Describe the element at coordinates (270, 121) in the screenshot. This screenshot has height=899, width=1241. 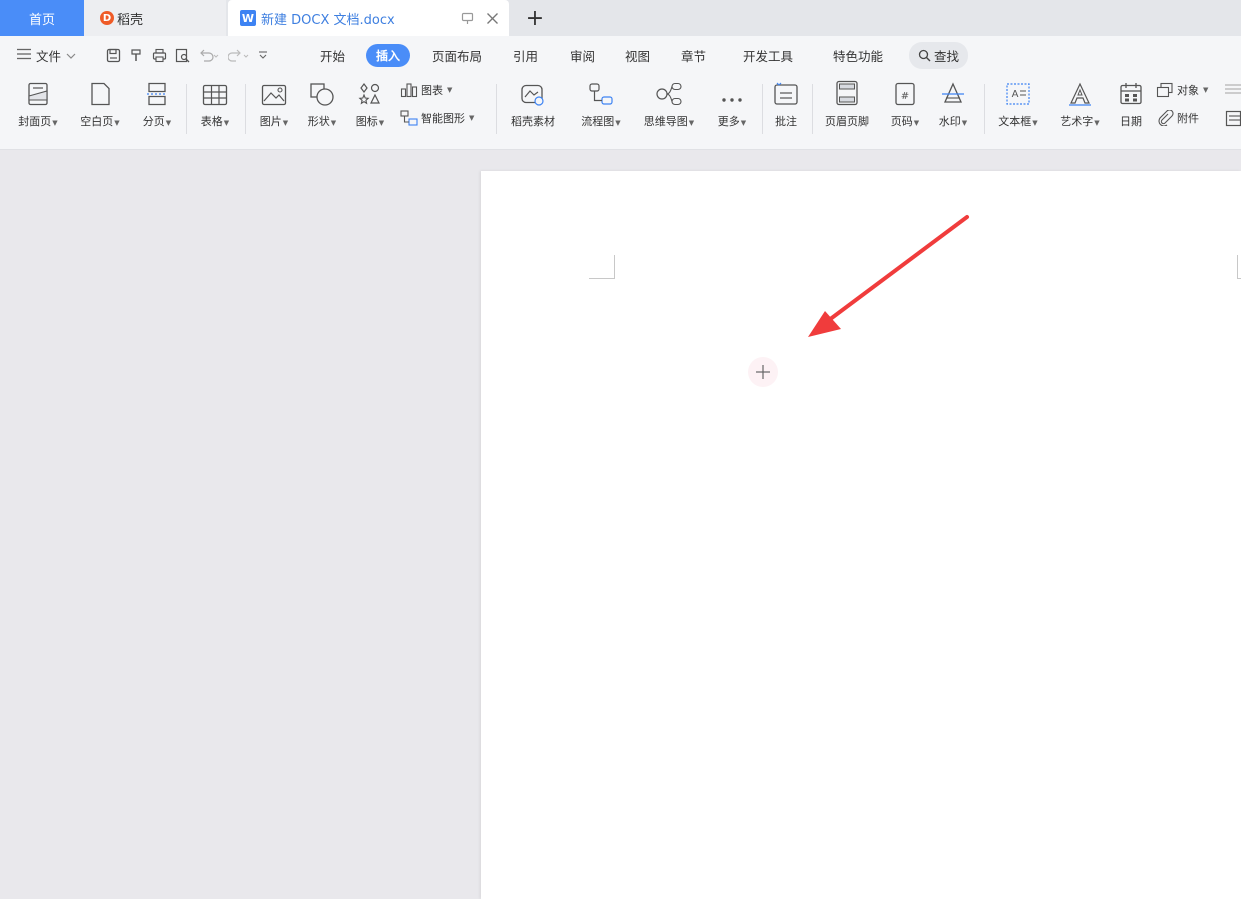
I see `picture-label: 图片` at that location.